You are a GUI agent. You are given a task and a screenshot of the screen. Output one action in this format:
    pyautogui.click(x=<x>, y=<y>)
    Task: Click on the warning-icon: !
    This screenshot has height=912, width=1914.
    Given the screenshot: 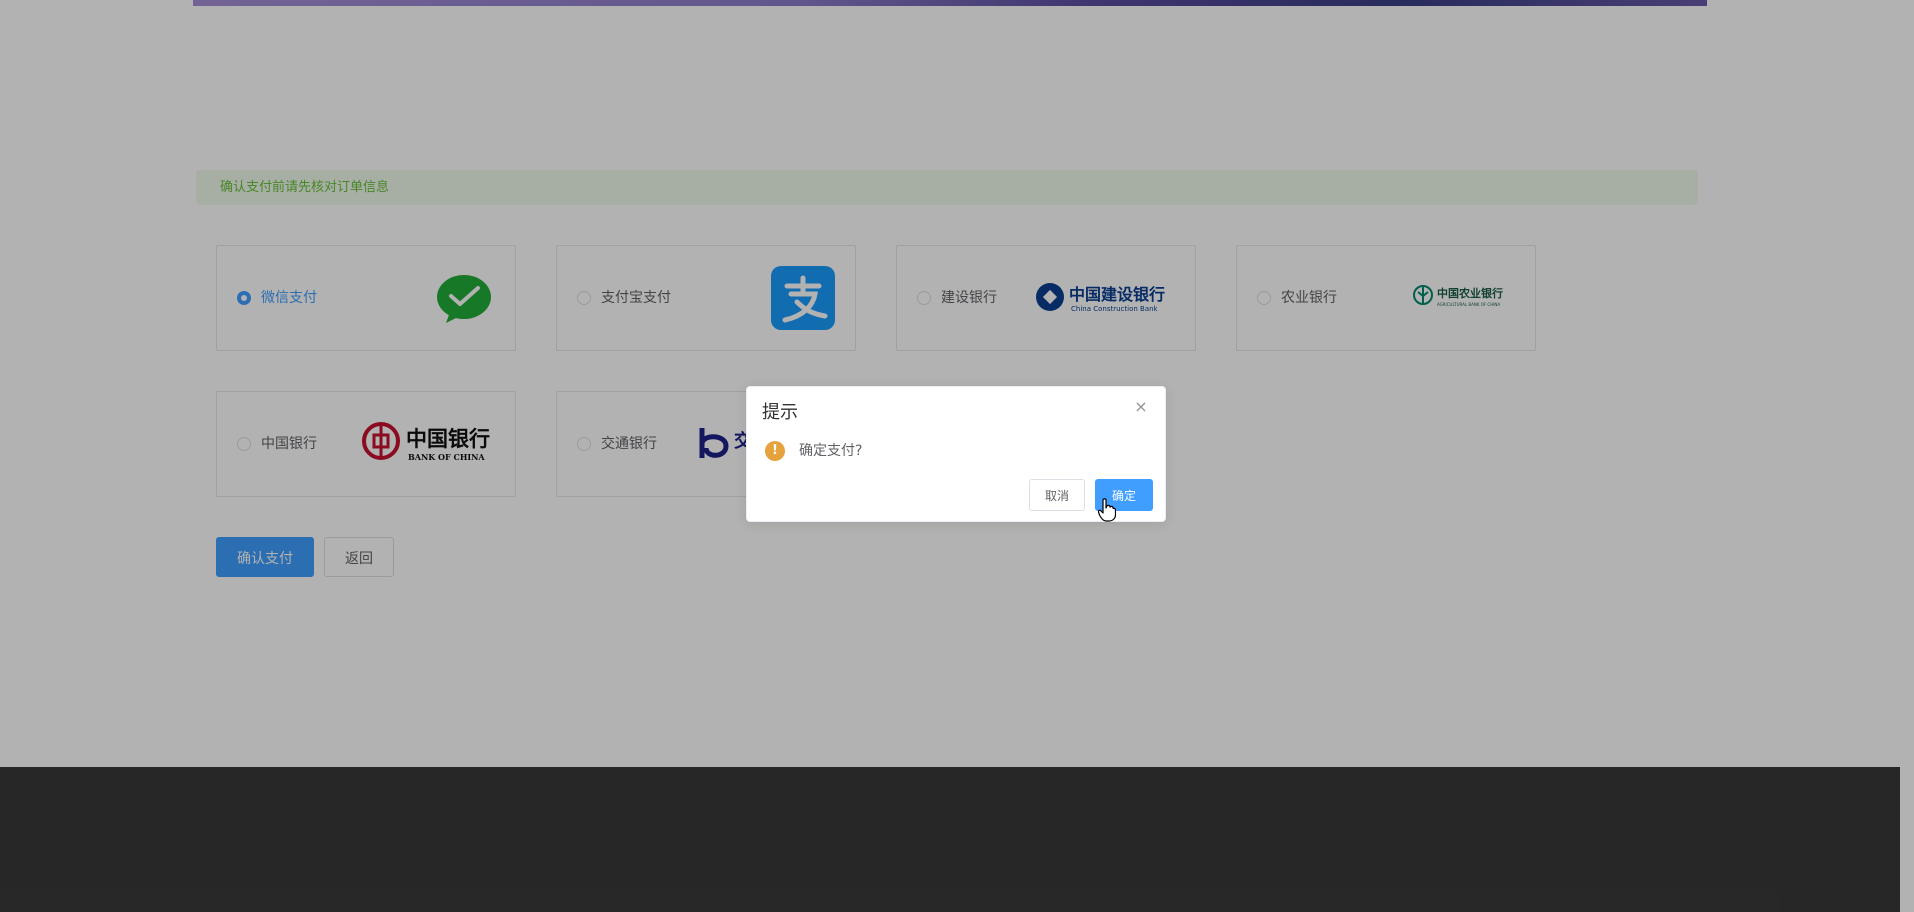 What is the action you would take?
    pyautogui.click(x=775, y=451)
    